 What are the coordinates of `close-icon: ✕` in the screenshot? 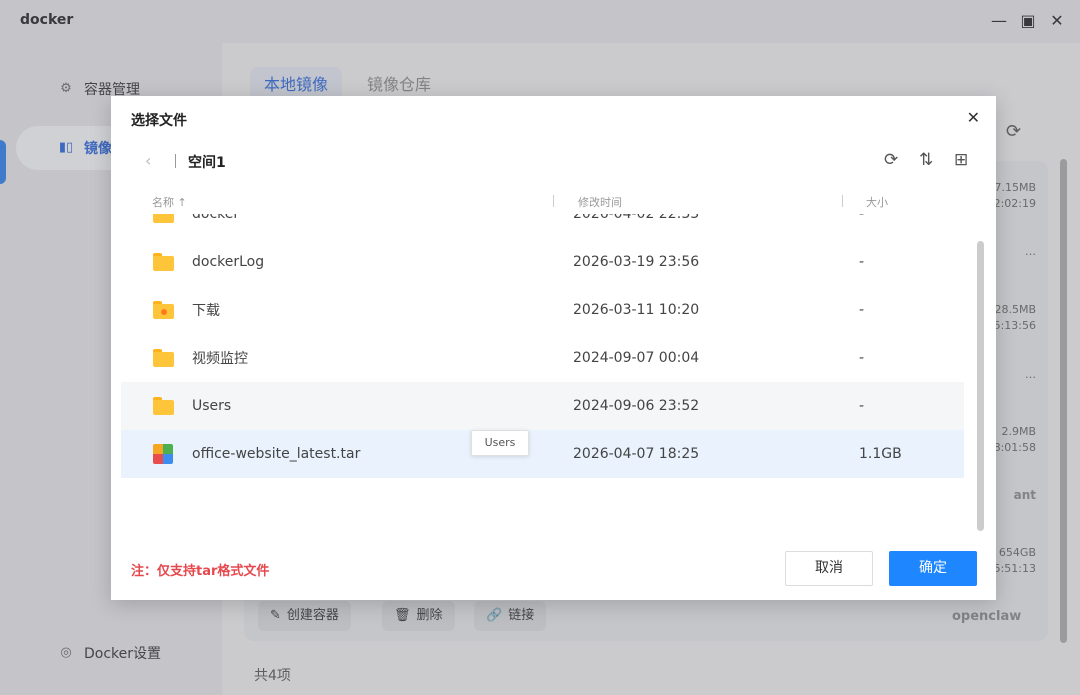 It's located at (973, 117).